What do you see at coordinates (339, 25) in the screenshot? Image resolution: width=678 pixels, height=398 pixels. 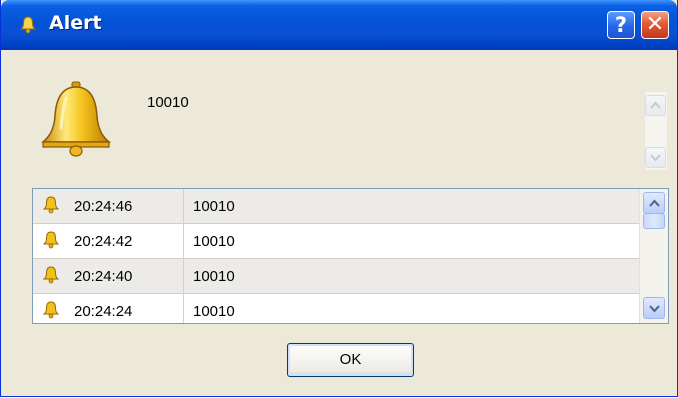 I see `title-bar: Alert ? ✕` at bounding box center [339, 25].